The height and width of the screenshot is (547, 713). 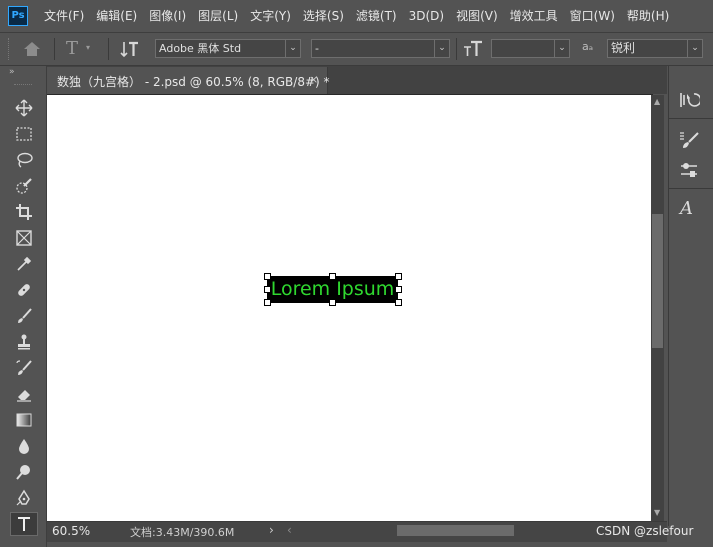 I want to click on document-tab: 数独（九宫格） - 2.psd @ 60.5% (8, RGB/8#) * ×, so click(x=188, y=80).